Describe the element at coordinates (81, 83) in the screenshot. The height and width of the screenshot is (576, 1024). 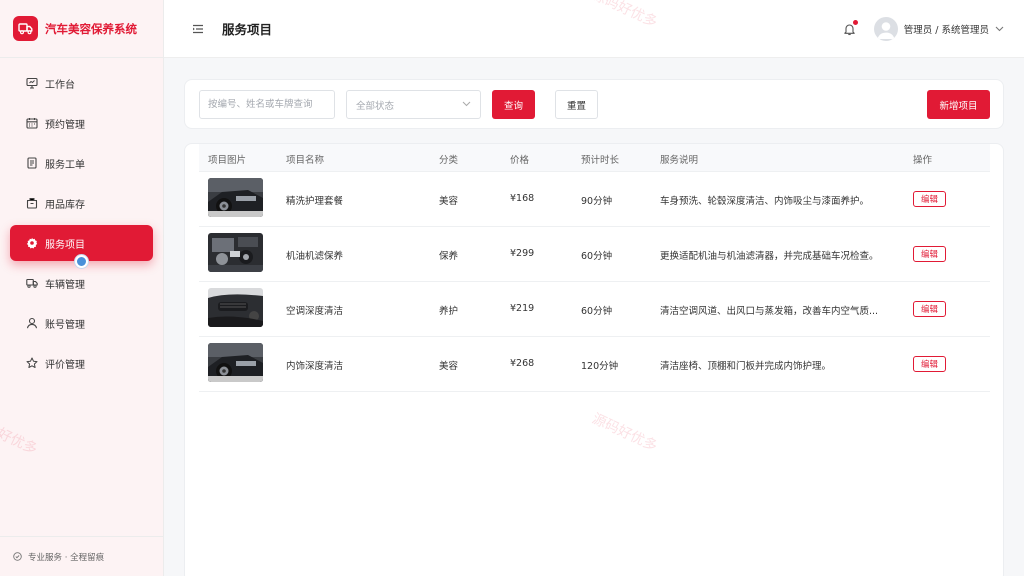
I see `sidebar-item-workbench: 工作台` at that location.